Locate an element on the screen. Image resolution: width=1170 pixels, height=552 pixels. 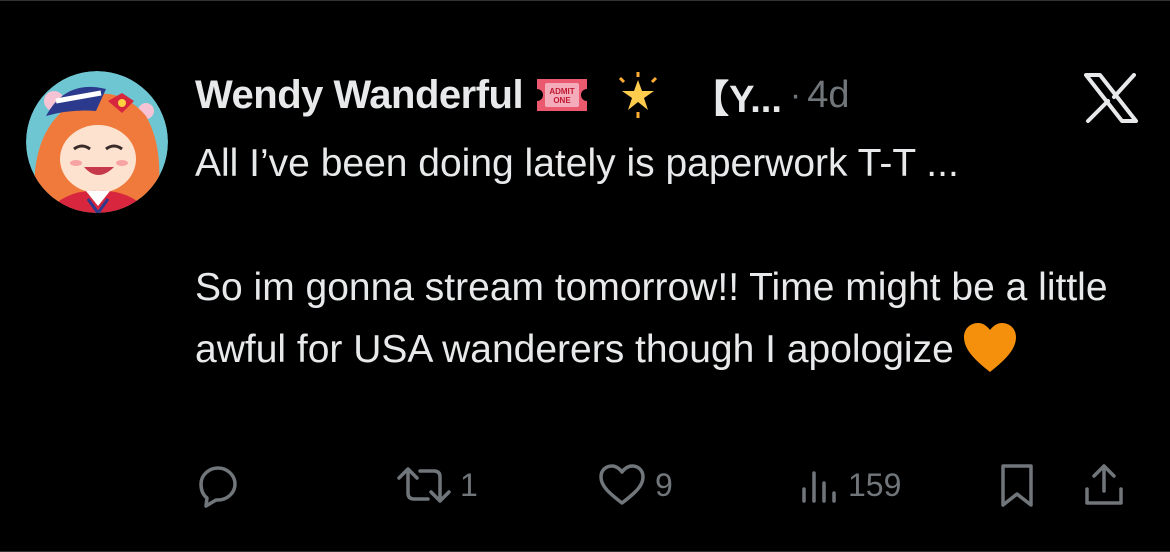
svg-text: ADMIT is located at coordinates (561, 91).